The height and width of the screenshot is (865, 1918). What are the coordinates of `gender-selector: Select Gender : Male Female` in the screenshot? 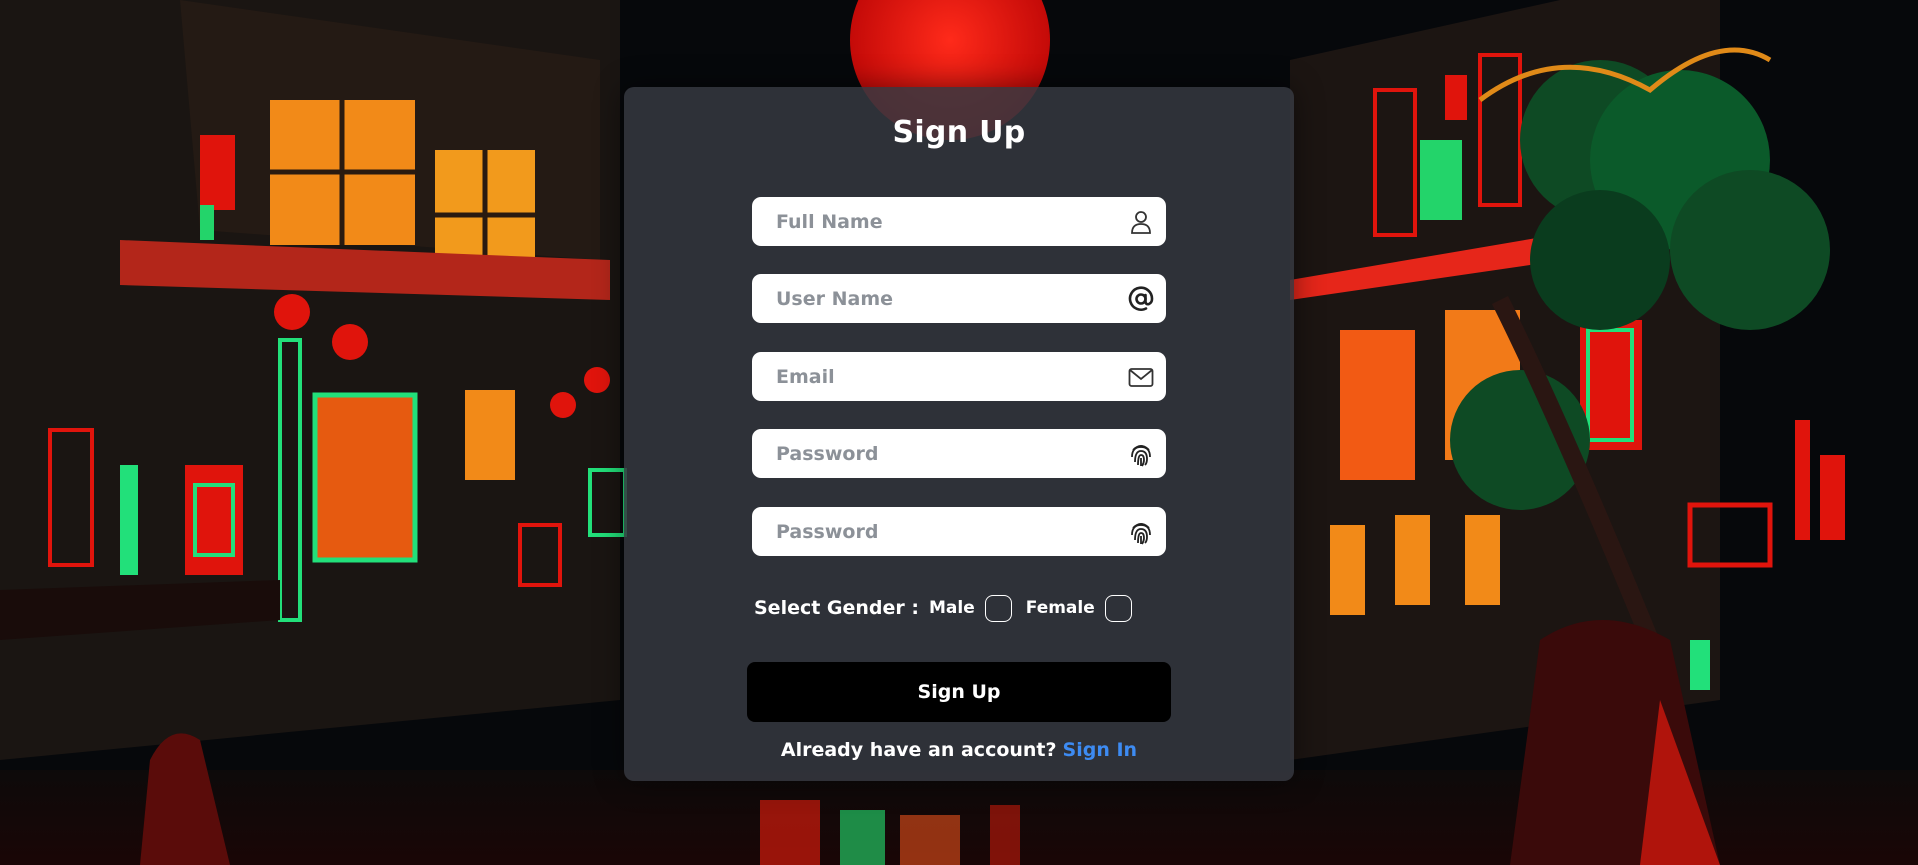 It's located at (950, 608).